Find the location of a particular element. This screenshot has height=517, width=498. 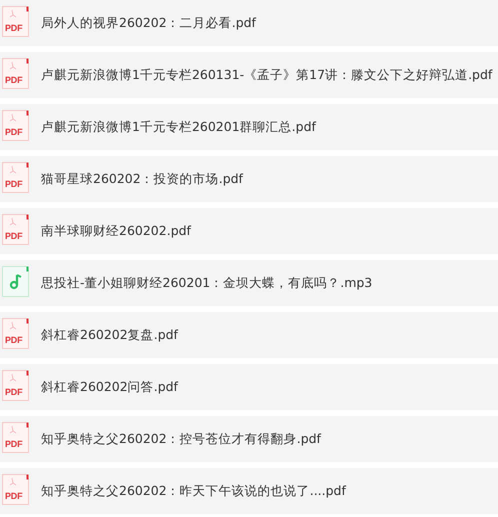

file-row: PDF 知乎奥特之父260202：昨天下午该说的也说了....pdf is located at coordinates (249, 491).